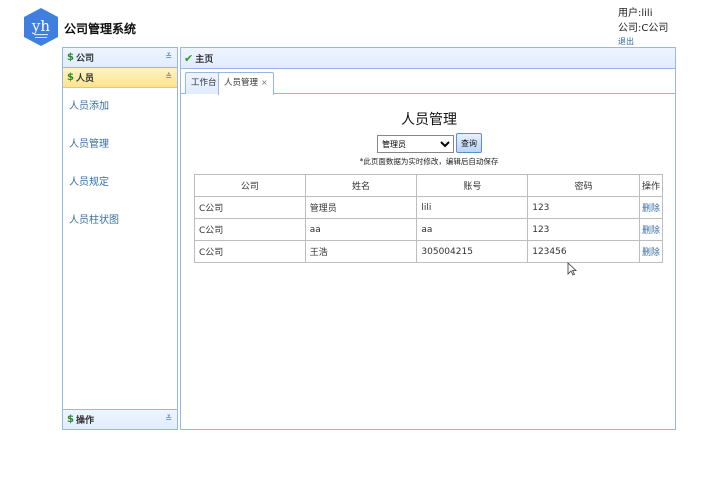  I want to click on query-button: 查询, so click(469, 143).